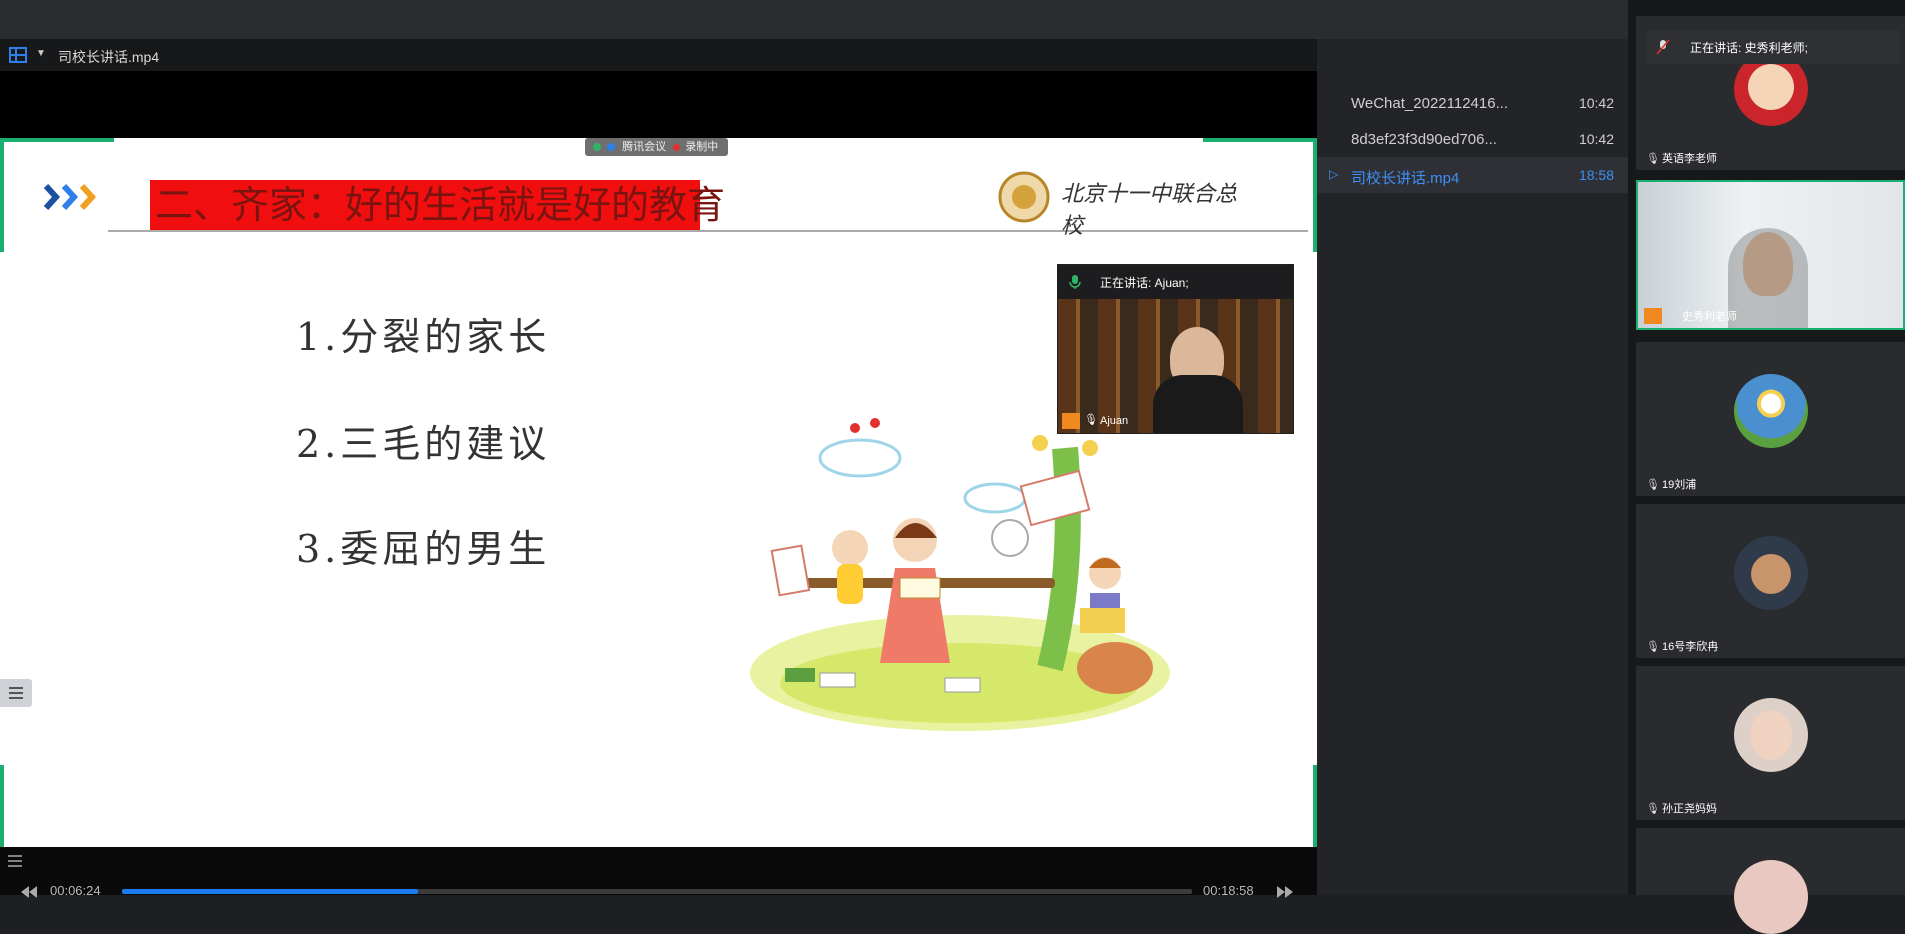 The width and height of the screenshot is (1905, 934). Describe the element at coordinates (423, 337) in the screenshot. I see `slide-item-1: 1.分裂的家长` at that location.